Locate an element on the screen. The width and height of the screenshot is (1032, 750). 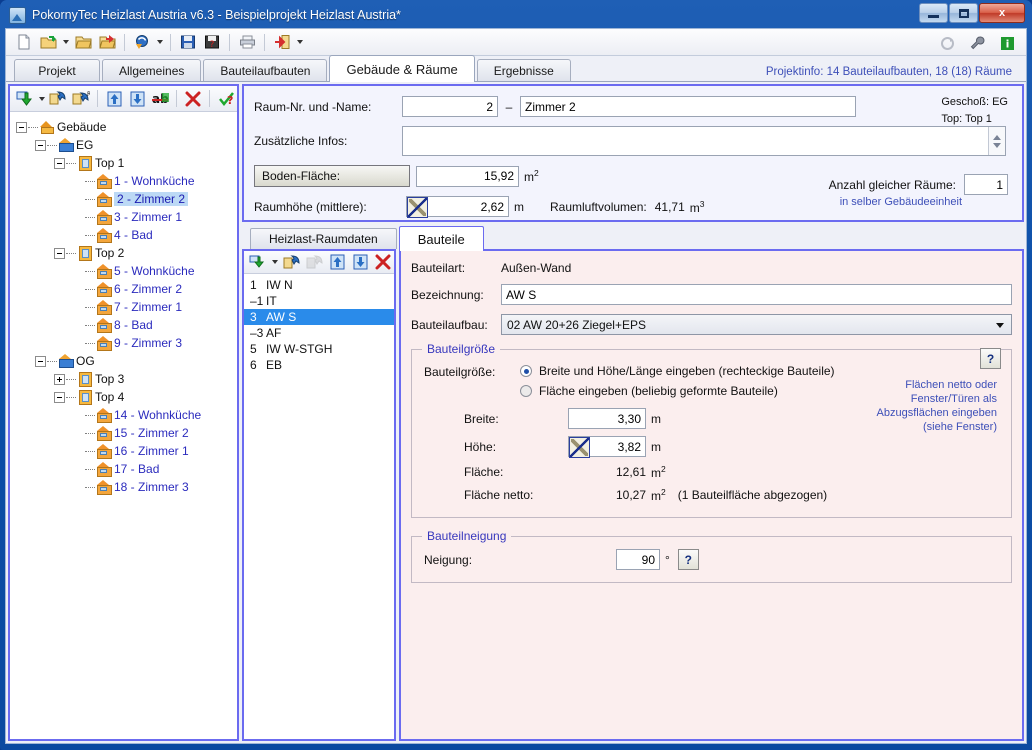
open-project-dropdown-icon is located at coordinates (65, 42).